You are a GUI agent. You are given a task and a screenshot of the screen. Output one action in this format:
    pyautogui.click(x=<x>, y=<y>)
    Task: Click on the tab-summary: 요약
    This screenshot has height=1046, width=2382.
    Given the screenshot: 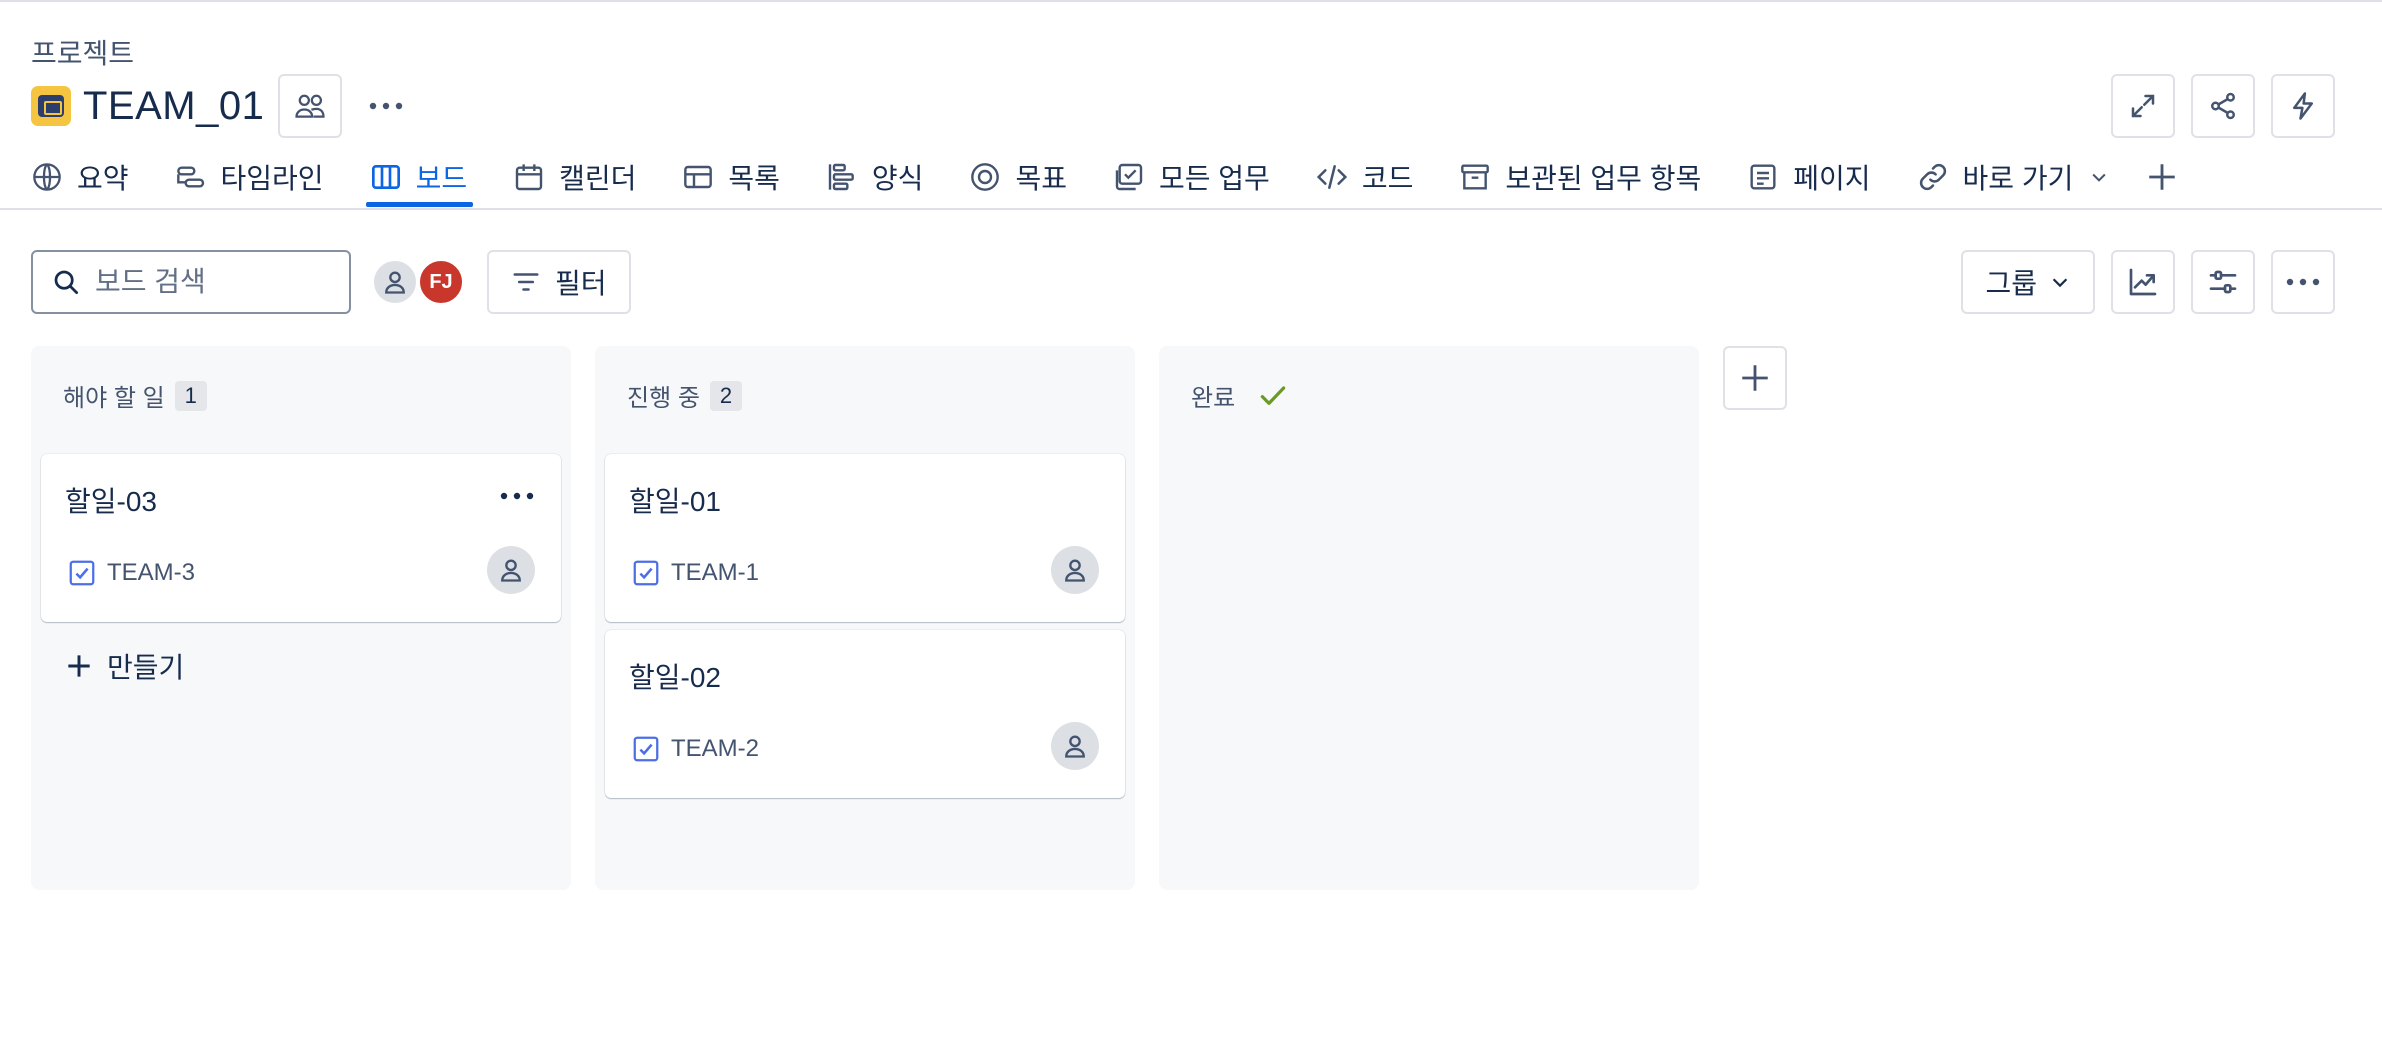 What is the action you would take?
    pyautogui.click(x=80, y=177)
    